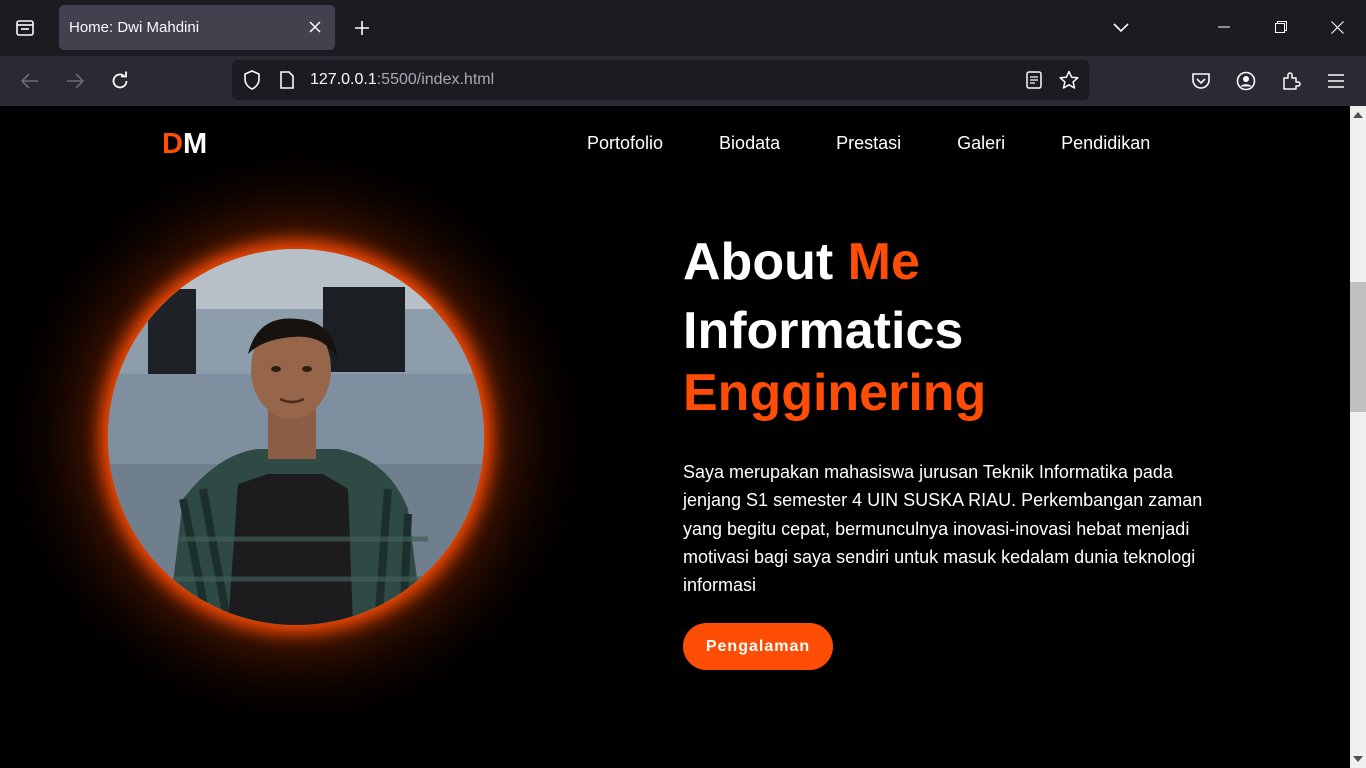 This screenshot has width=1366, height=768. Describe the element at coordinates (868, 143) in the screenshot. I see `nav-link-prestasi: Prestasi` at that location.